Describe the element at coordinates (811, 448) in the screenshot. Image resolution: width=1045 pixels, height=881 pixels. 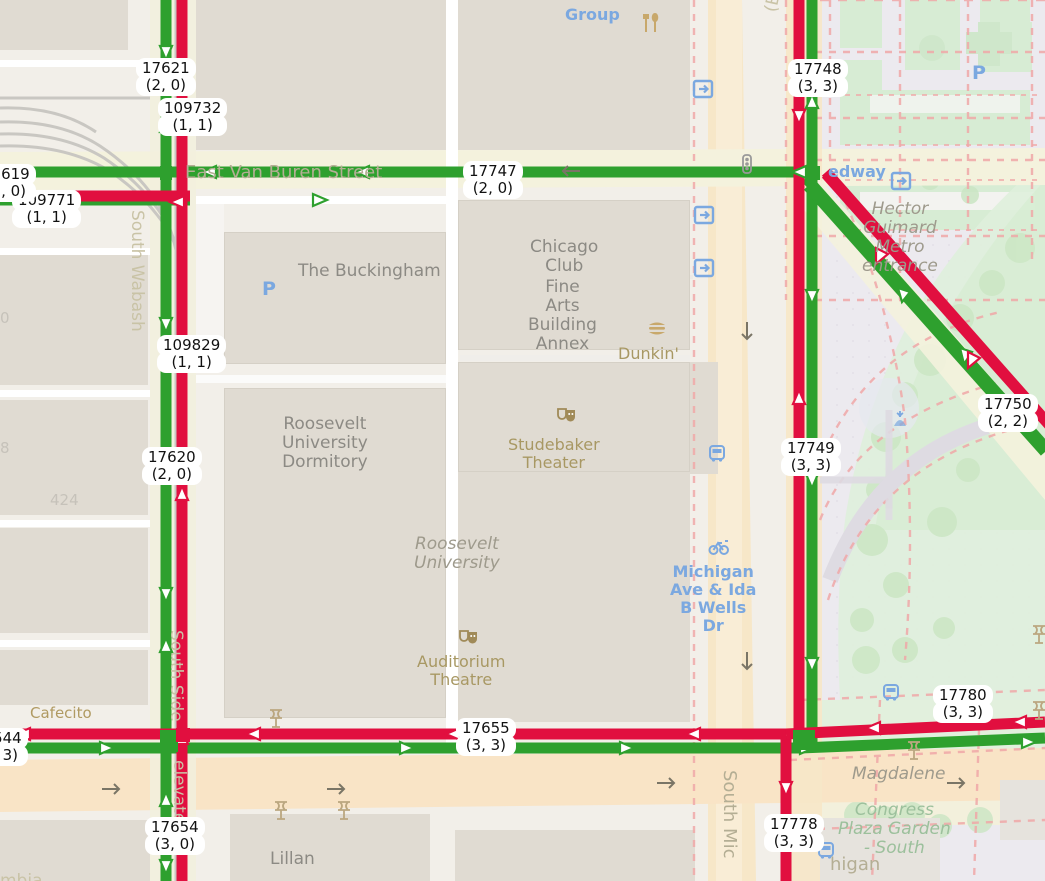
I see `detector-id: 17749` at that location.